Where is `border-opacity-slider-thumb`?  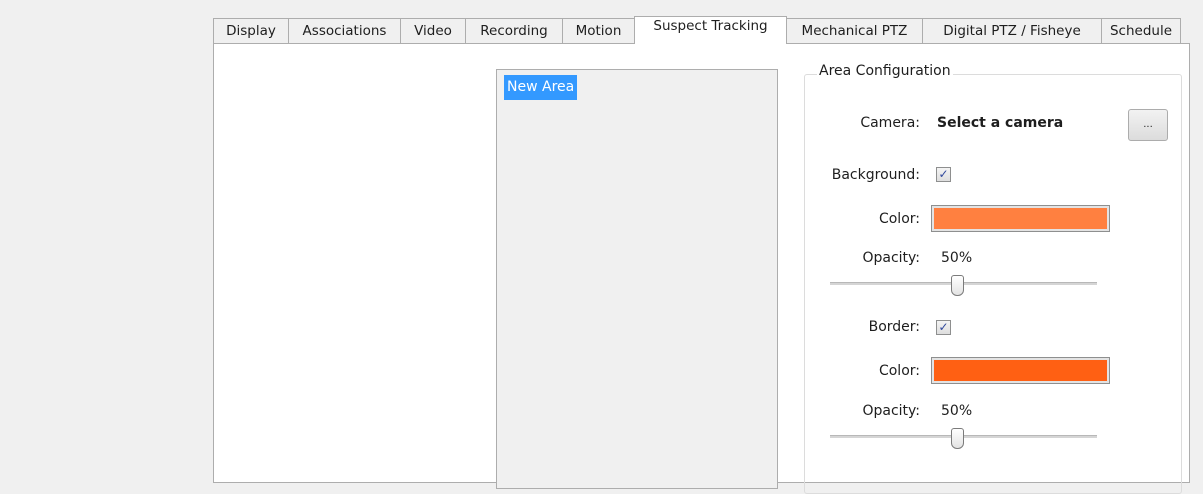
border-opacity-slider-thumb is located at coordinates (957, 438).